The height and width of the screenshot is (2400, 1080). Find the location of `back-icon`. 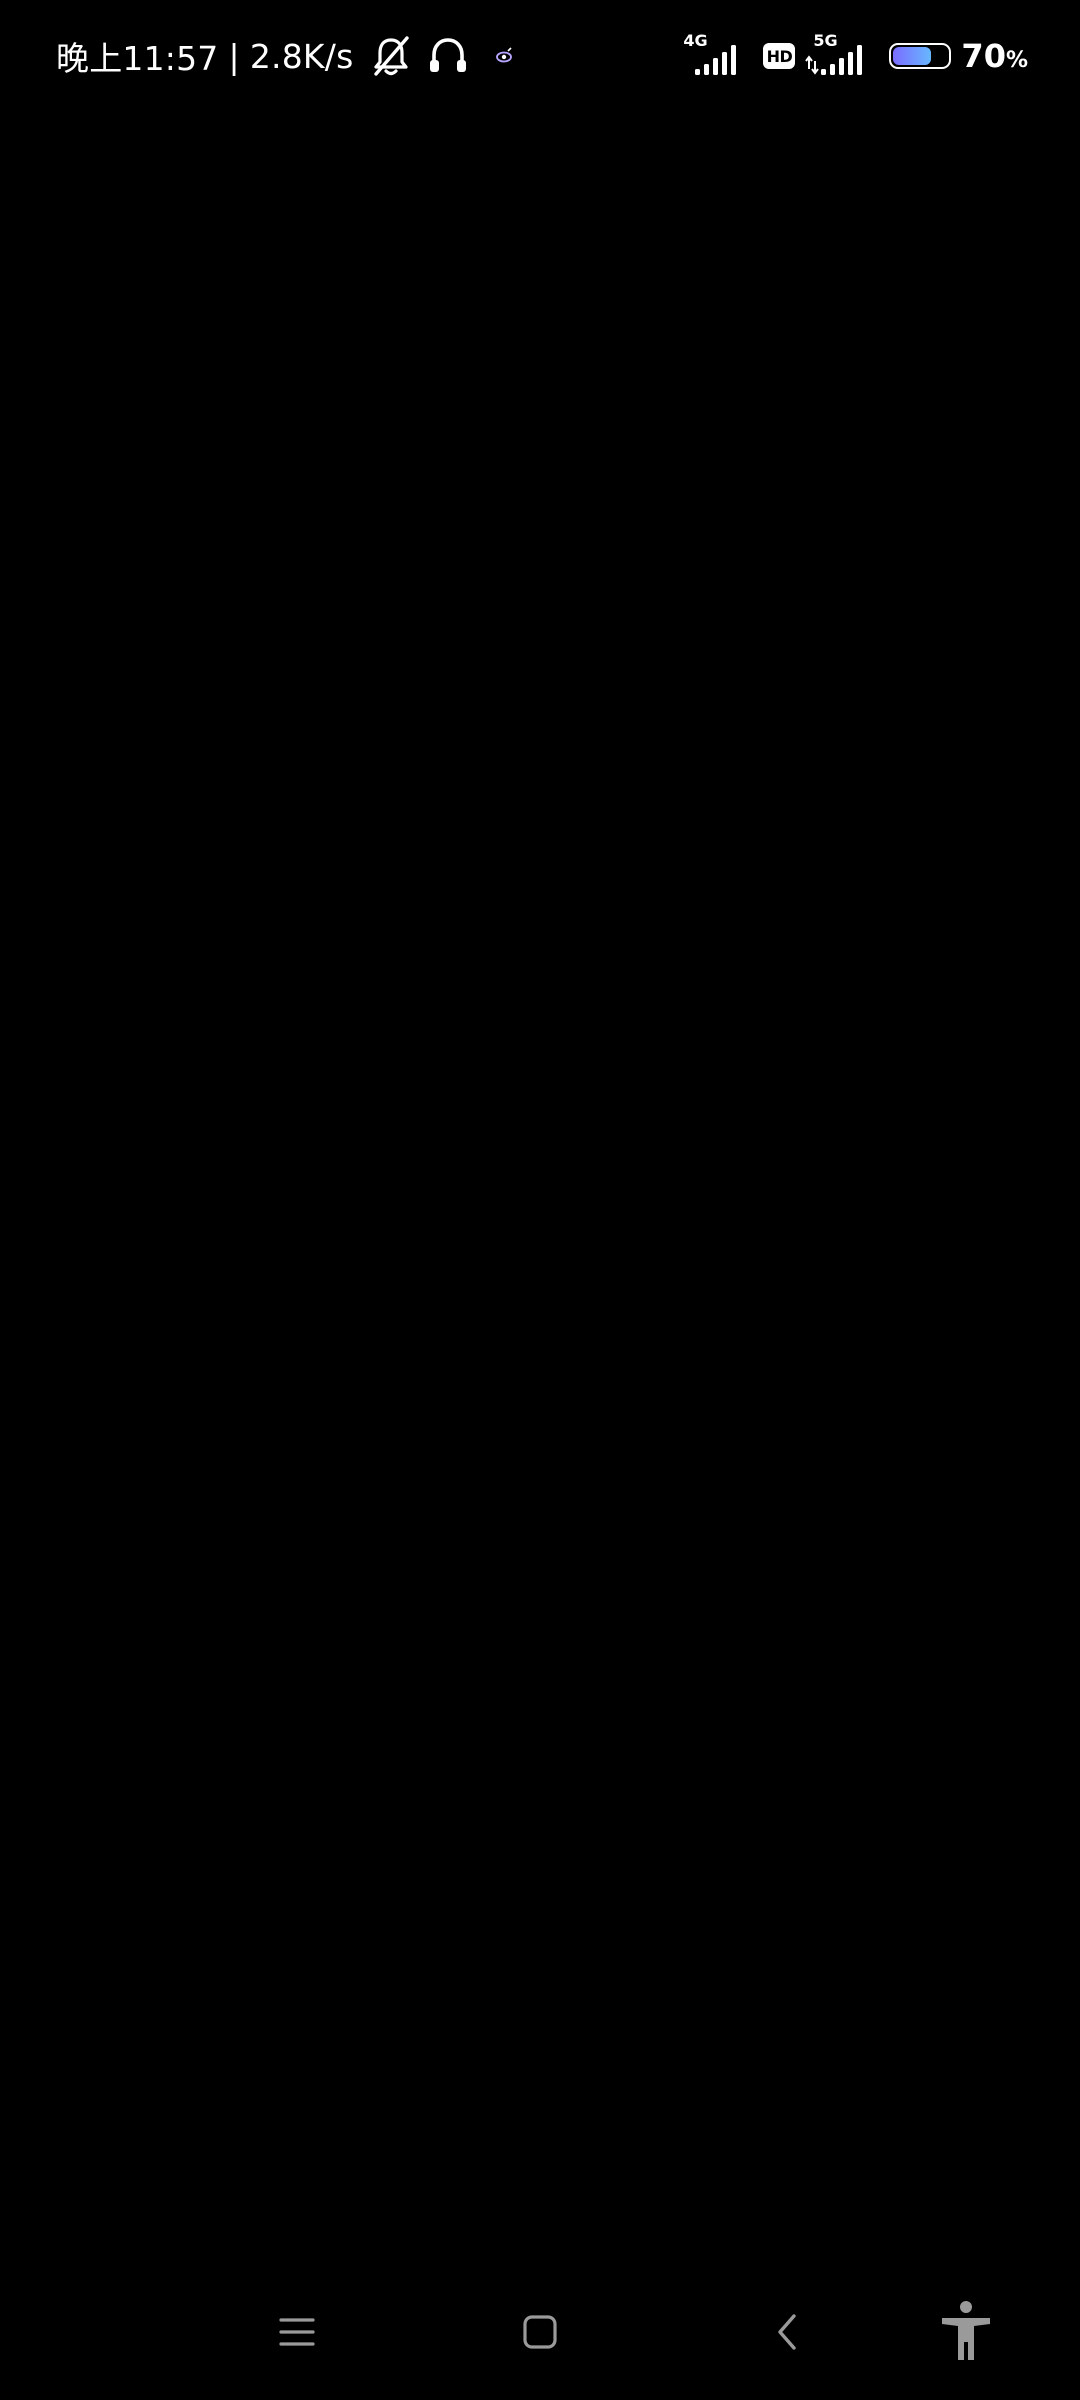

back-icon is located at coordinates (787, 2332).